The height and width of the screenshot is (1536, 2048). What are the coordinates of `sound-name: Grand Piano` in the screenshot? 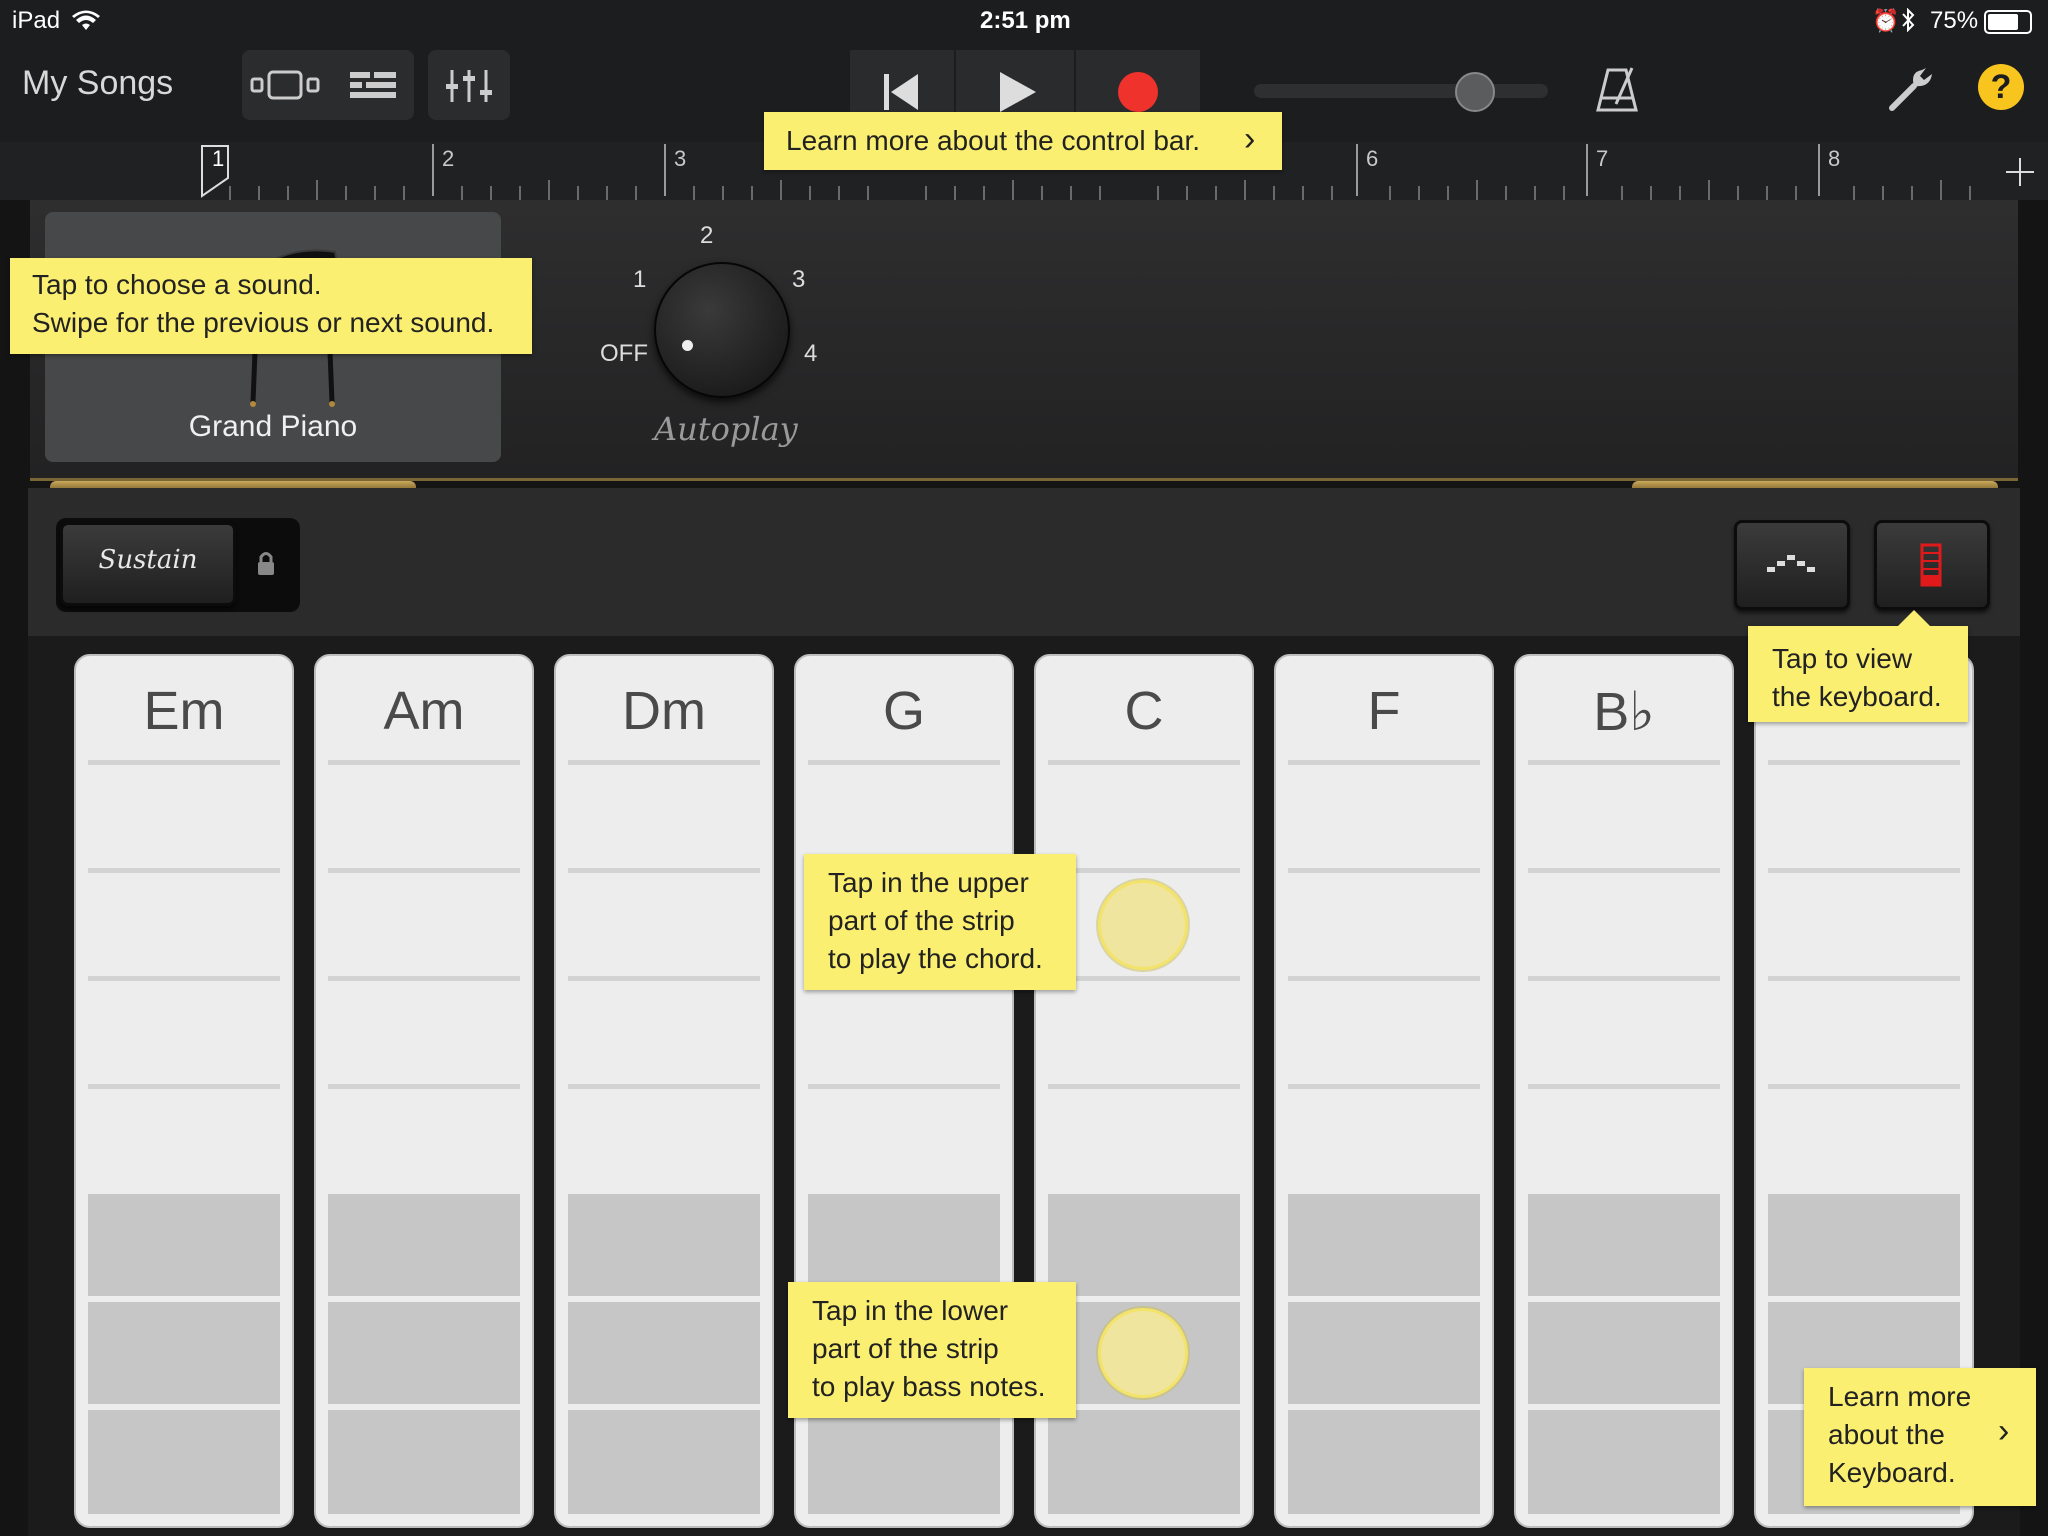 It's located at (273, 426).